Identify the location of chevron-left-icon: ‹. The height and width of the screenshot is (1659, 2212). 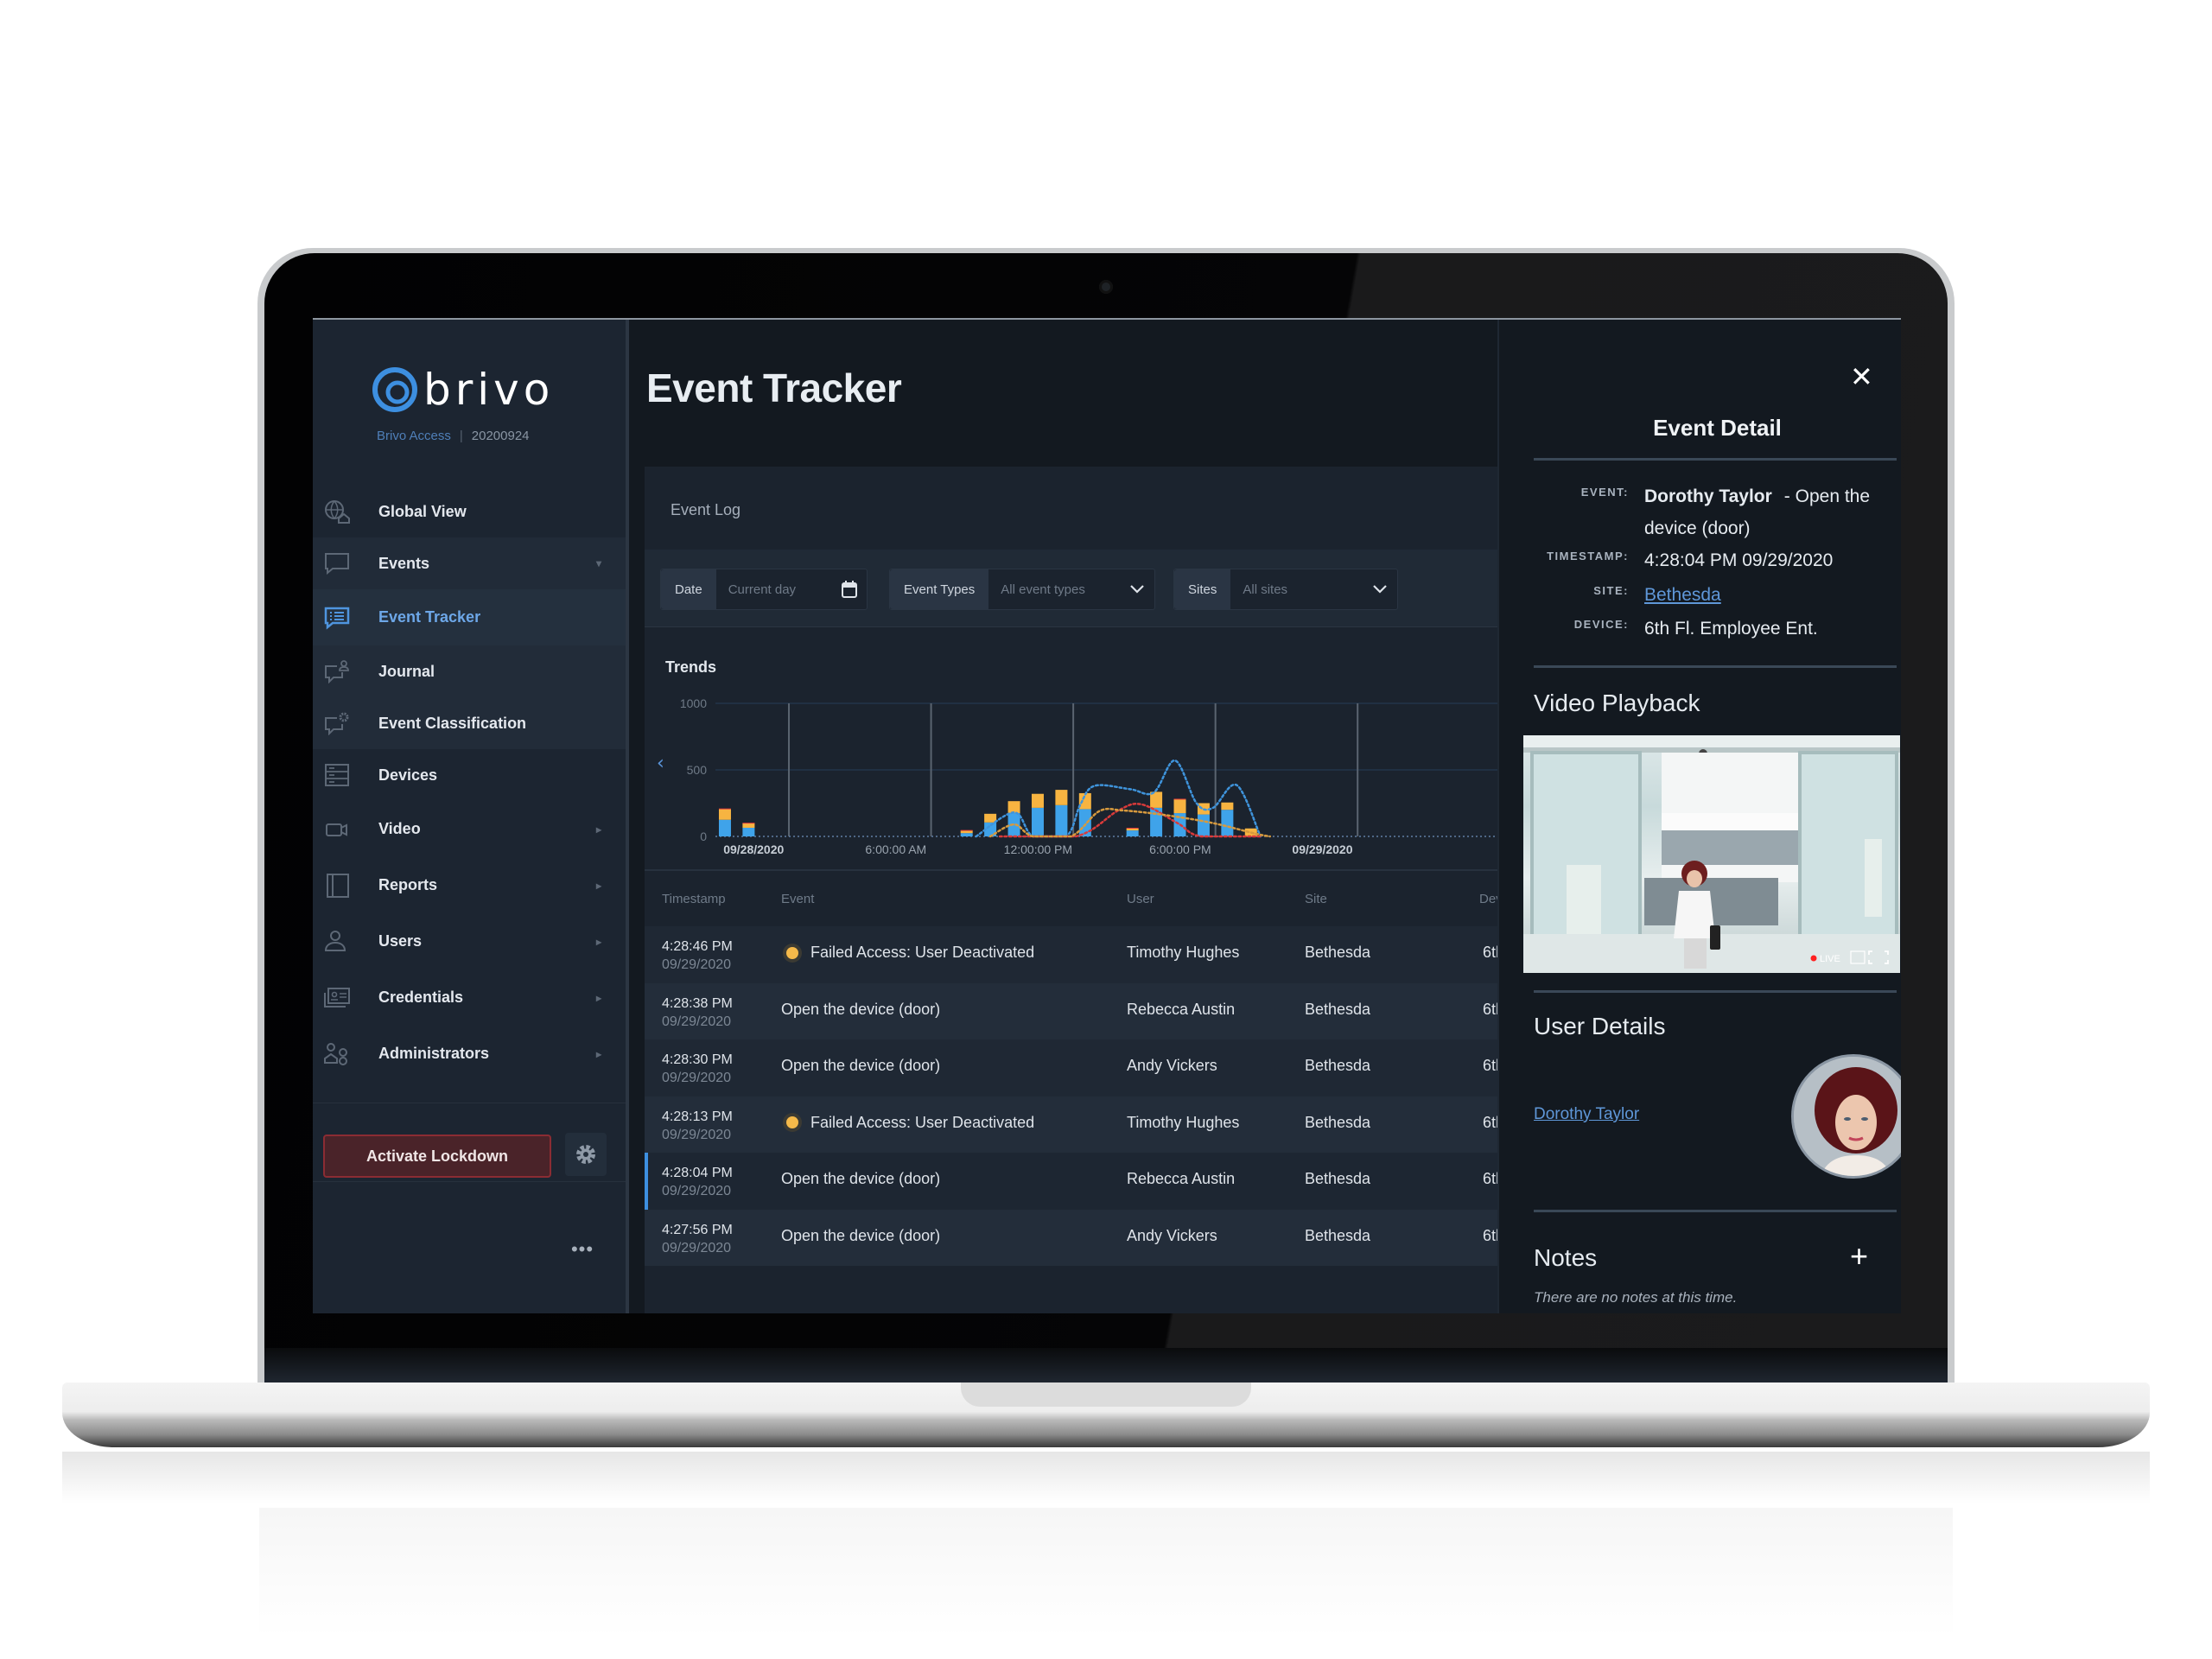
(660, 763).